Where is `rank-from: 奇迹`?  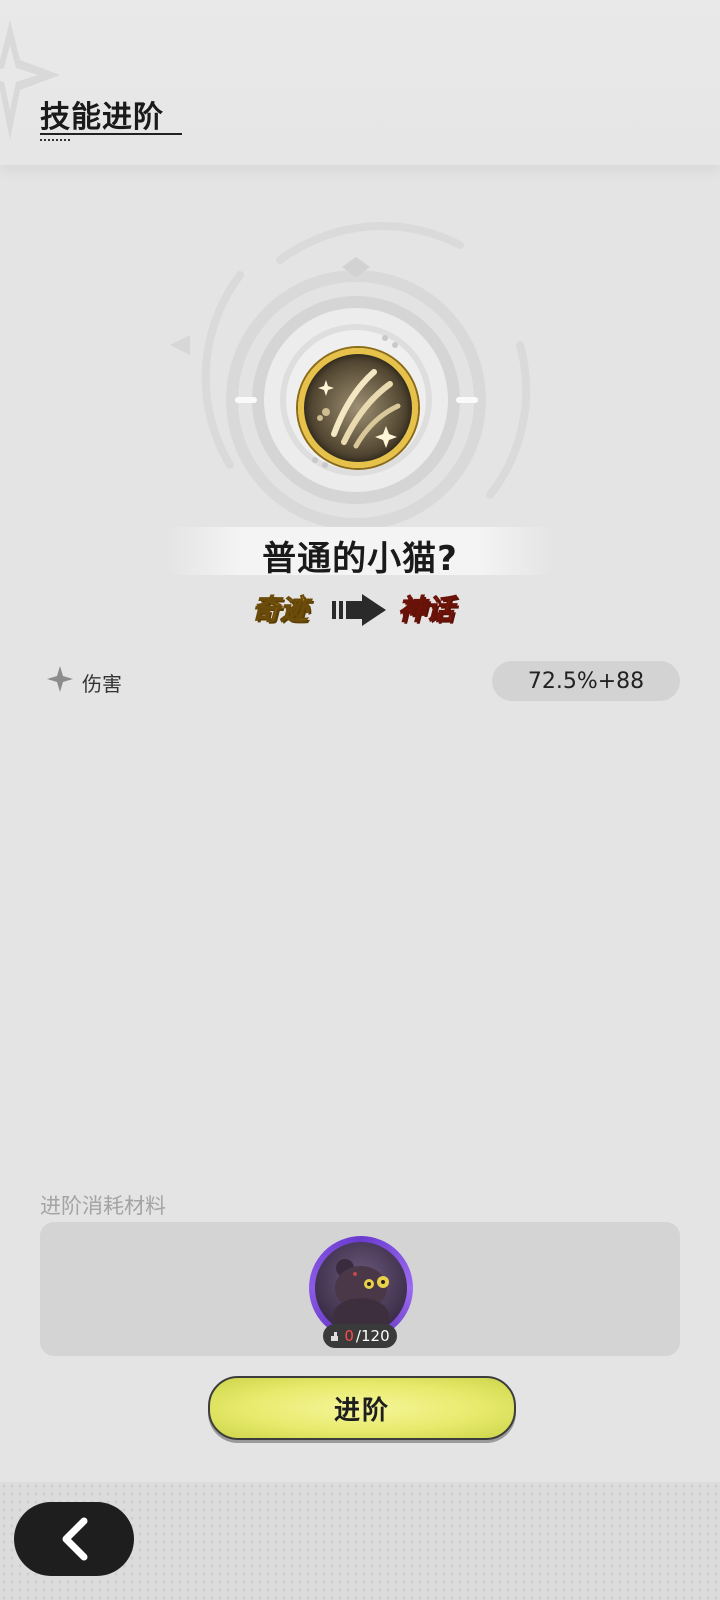 rank-from: 奇迹 is located at coordinates (280, 610).